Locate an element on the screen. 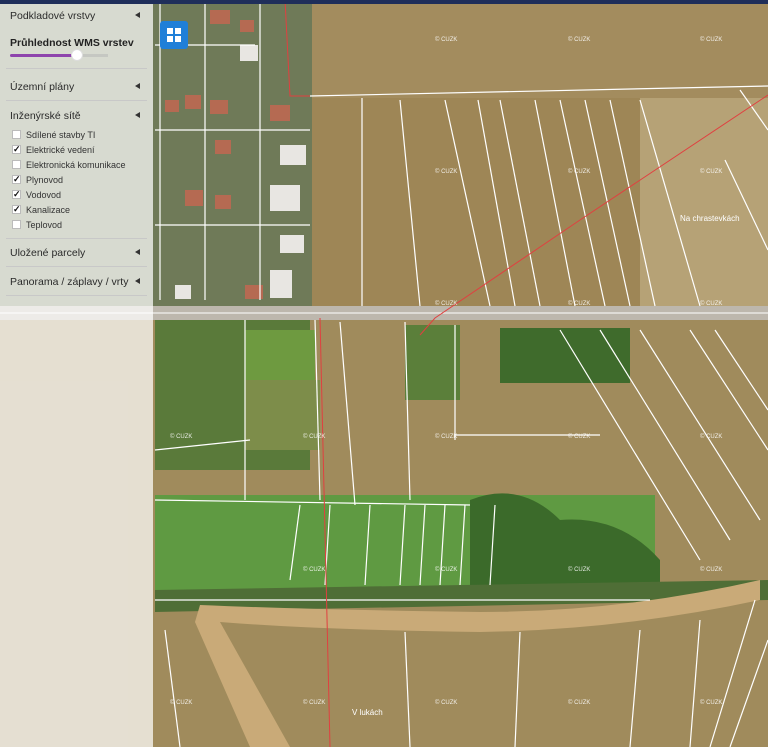 This screenshot has width=768, height=747. field-top is located at coordinates (511, 49).